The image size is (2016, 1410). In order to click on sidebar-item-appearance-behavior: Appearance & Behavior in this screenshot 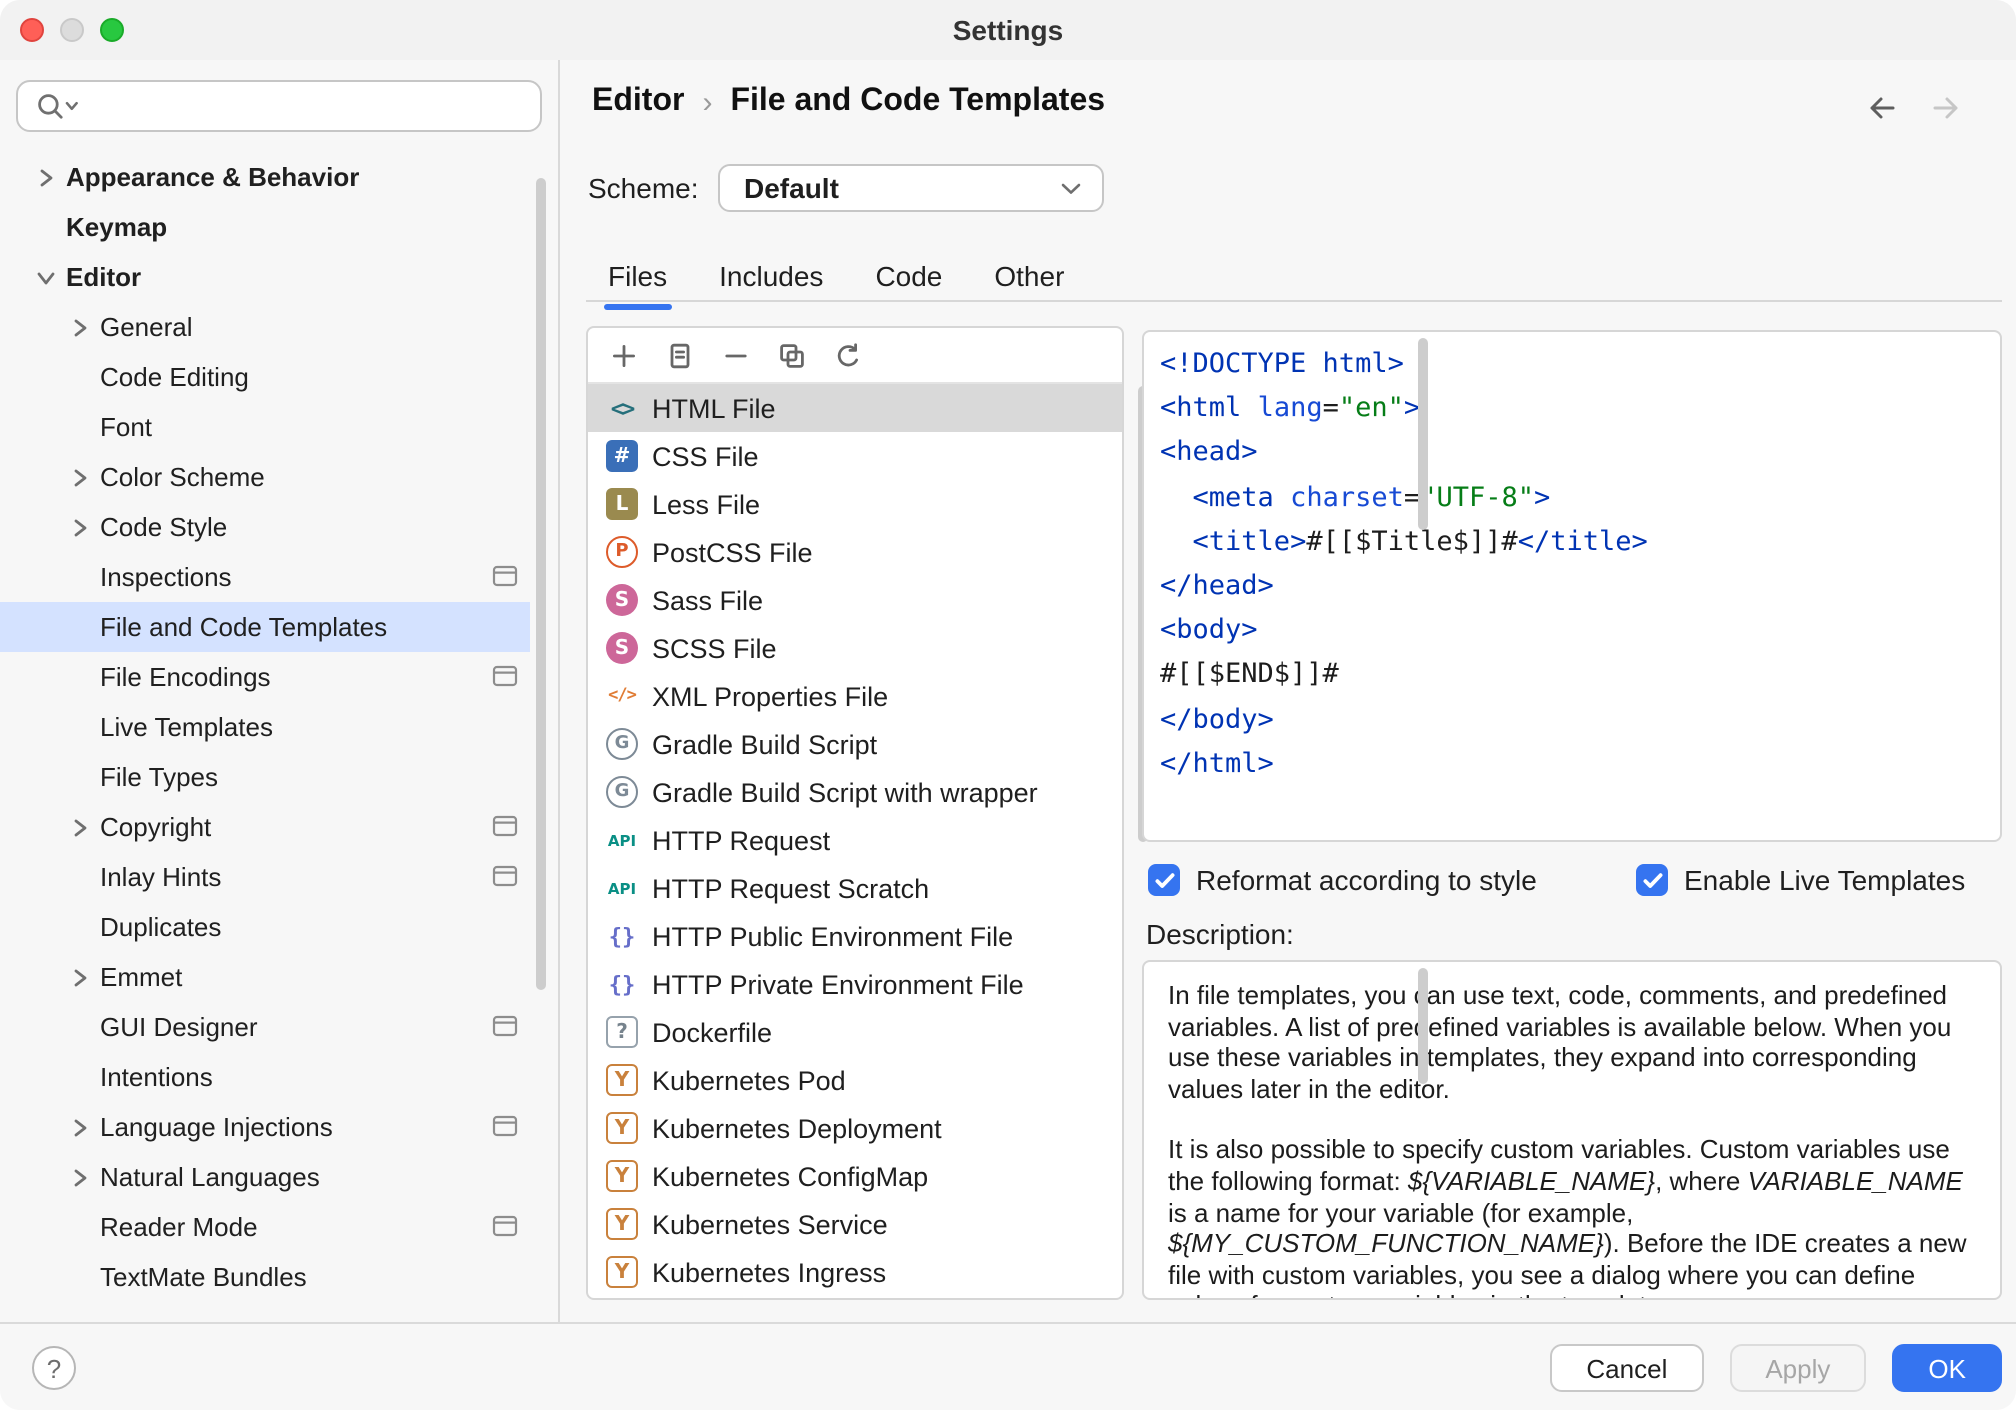, I will do `click(265, 177)`.